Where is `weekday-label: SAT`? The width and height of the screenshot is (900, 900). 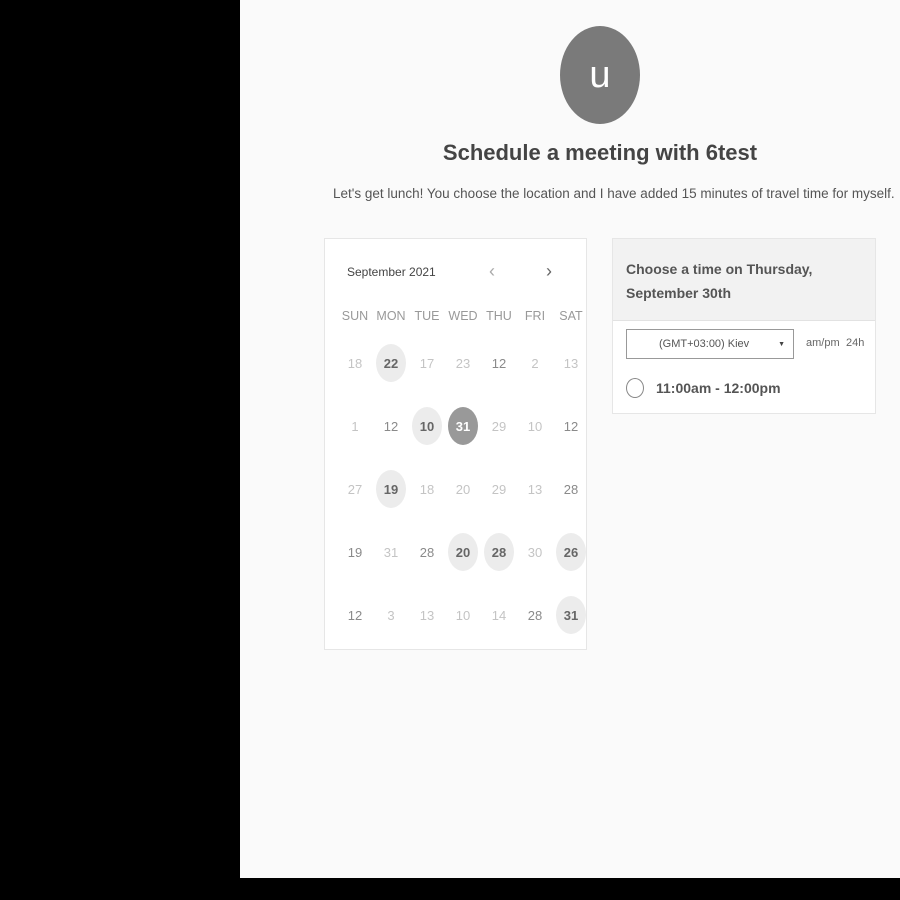 weekday-label: SAT is located at coordinates (571, 316).